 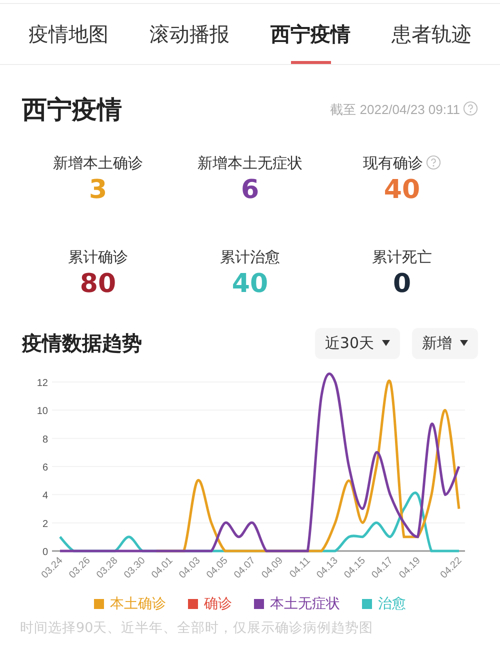 I want to click on axis-tick-label: 0, so click(x=45, y=552).